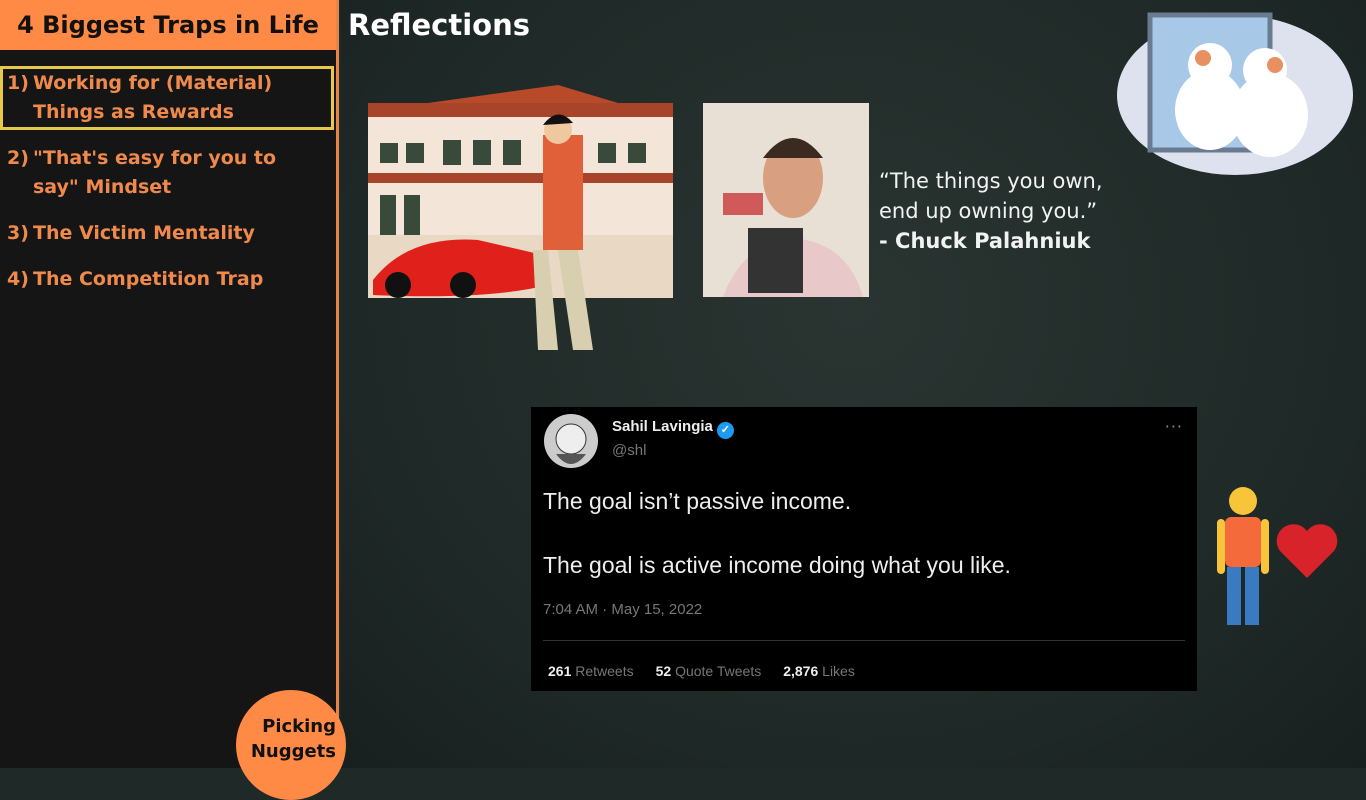 The image size is (1366, 800). What do you see at coordinates (629, 450) in the screenshot?
I see `tweet-handle: @shl` at bounding box center [629, 450].